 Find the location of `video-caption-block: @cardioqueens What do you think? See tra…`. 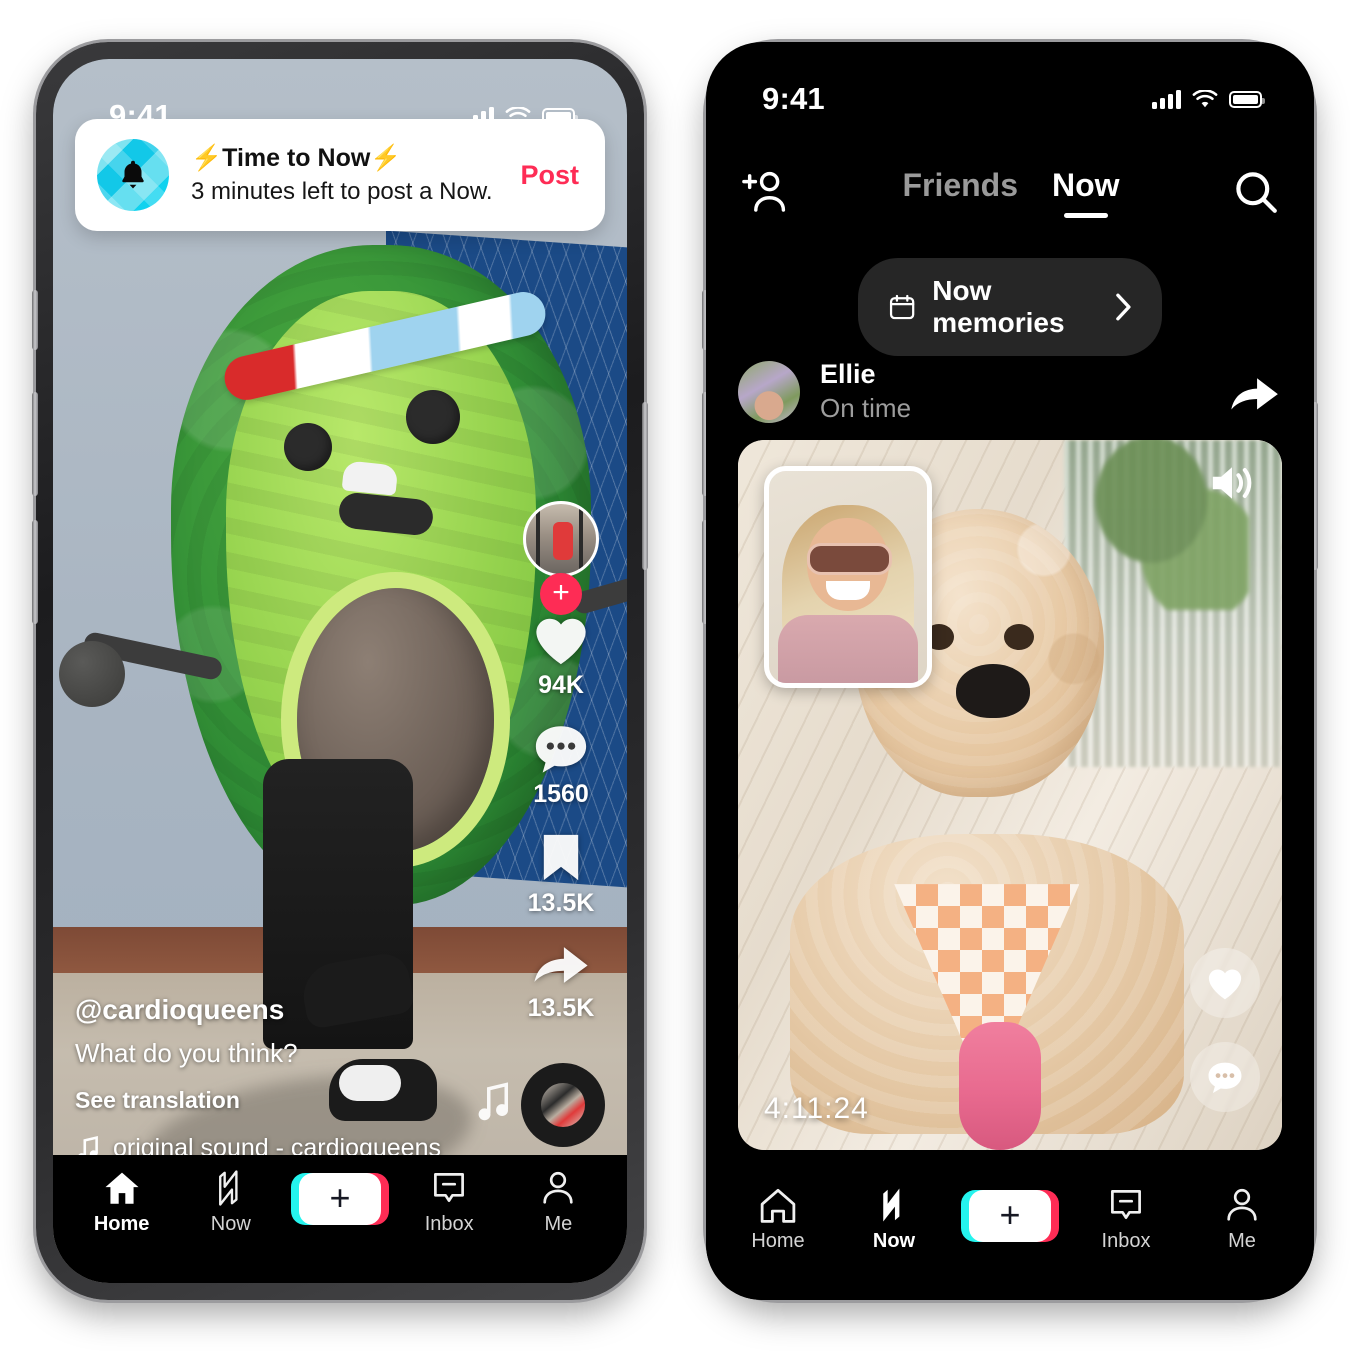

video-caption-block: @cardioqueens What do you think? See tra… is located at coordinates (285, 1078).